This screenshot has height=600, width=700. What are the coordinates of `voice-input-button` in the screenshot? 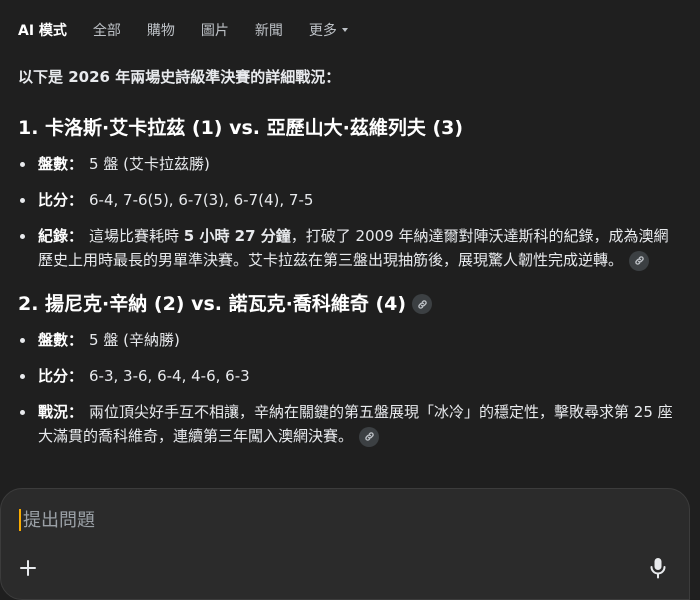 It's located at (658, 568).